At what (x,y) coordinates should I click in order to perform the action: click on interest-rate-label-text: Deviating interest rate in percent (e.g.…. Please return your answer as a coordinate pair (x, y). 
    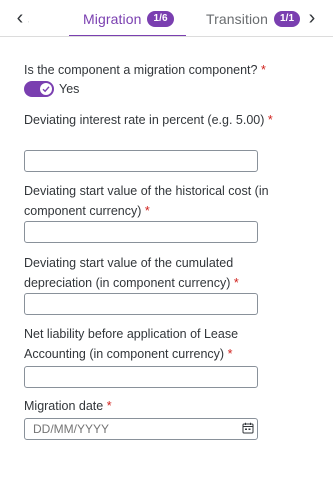
    Looking at the image, I should click on (144, 120).